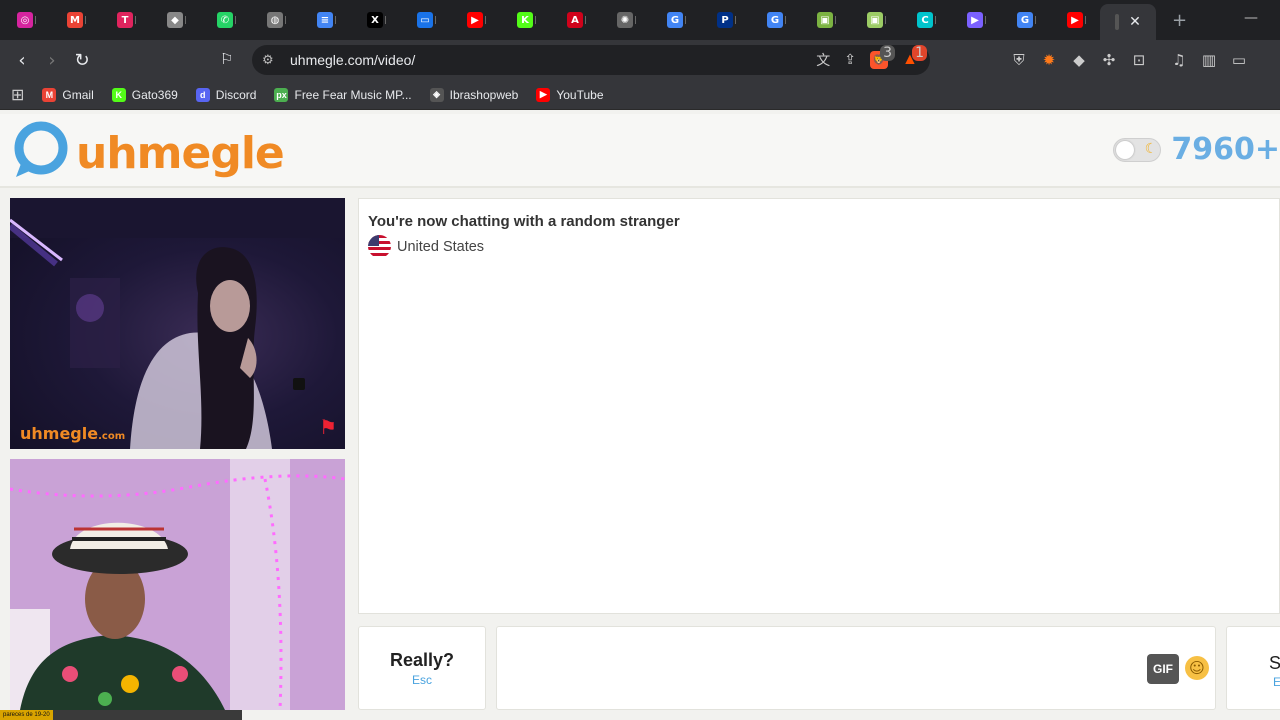  What do you see at coordinates (421, 679) in the screenshot?
I see `stop-button-shortcut: Esc` at bounding box center [421, 679].